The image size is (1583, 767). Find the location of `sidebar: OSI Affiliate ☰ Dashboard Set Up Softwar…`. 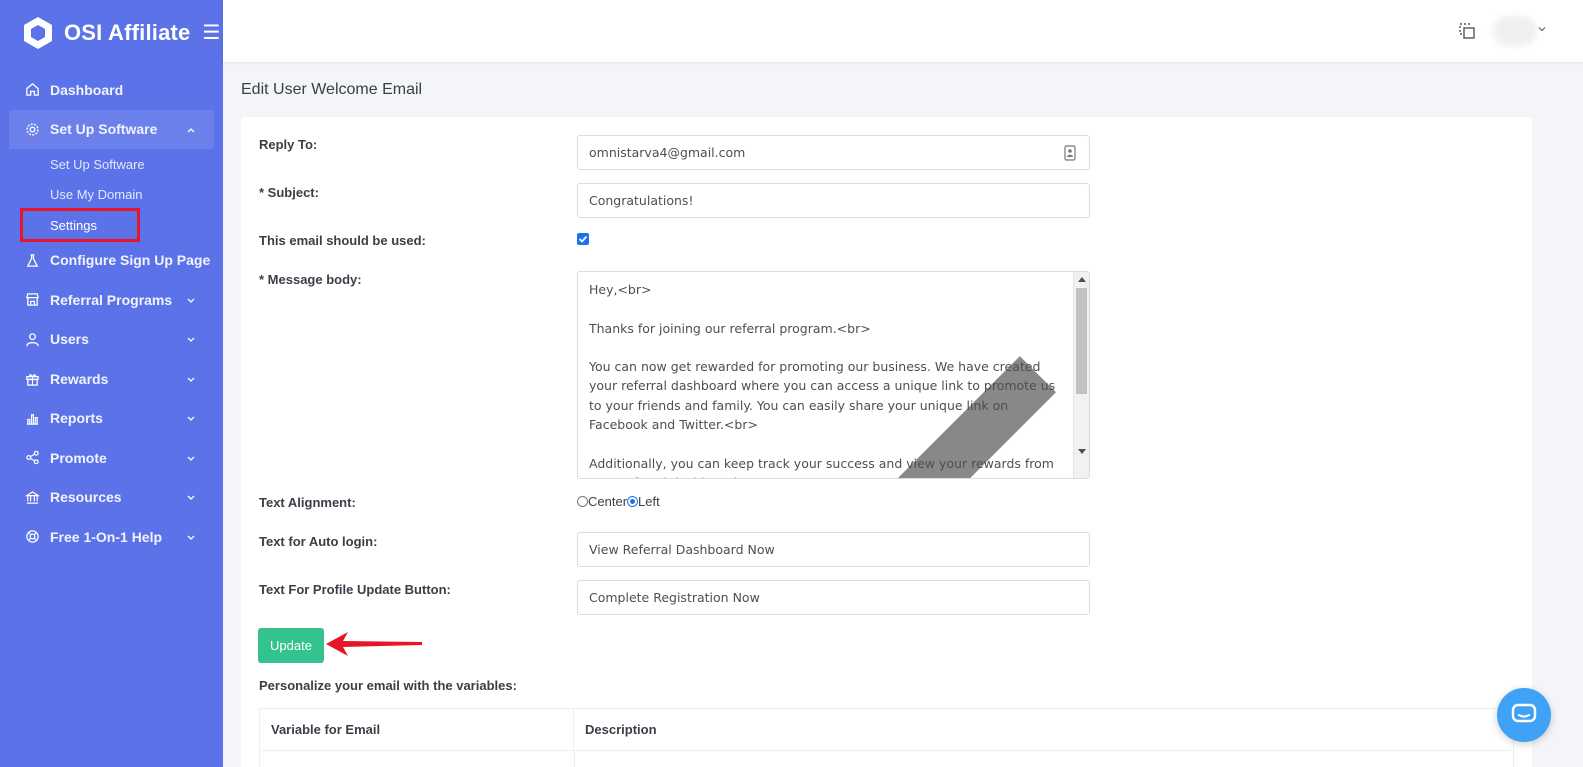

sidebar: OSI Affiliate ☰ Dashboard Set Up Softwar… is located at coordinates (111, 383).